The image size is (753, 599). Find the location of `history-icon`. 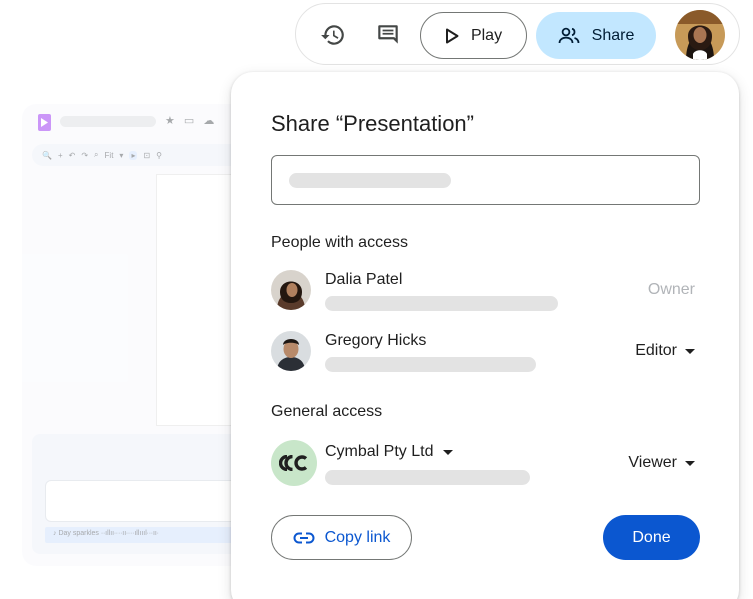

history-icon is located at coordinates (332, 35).